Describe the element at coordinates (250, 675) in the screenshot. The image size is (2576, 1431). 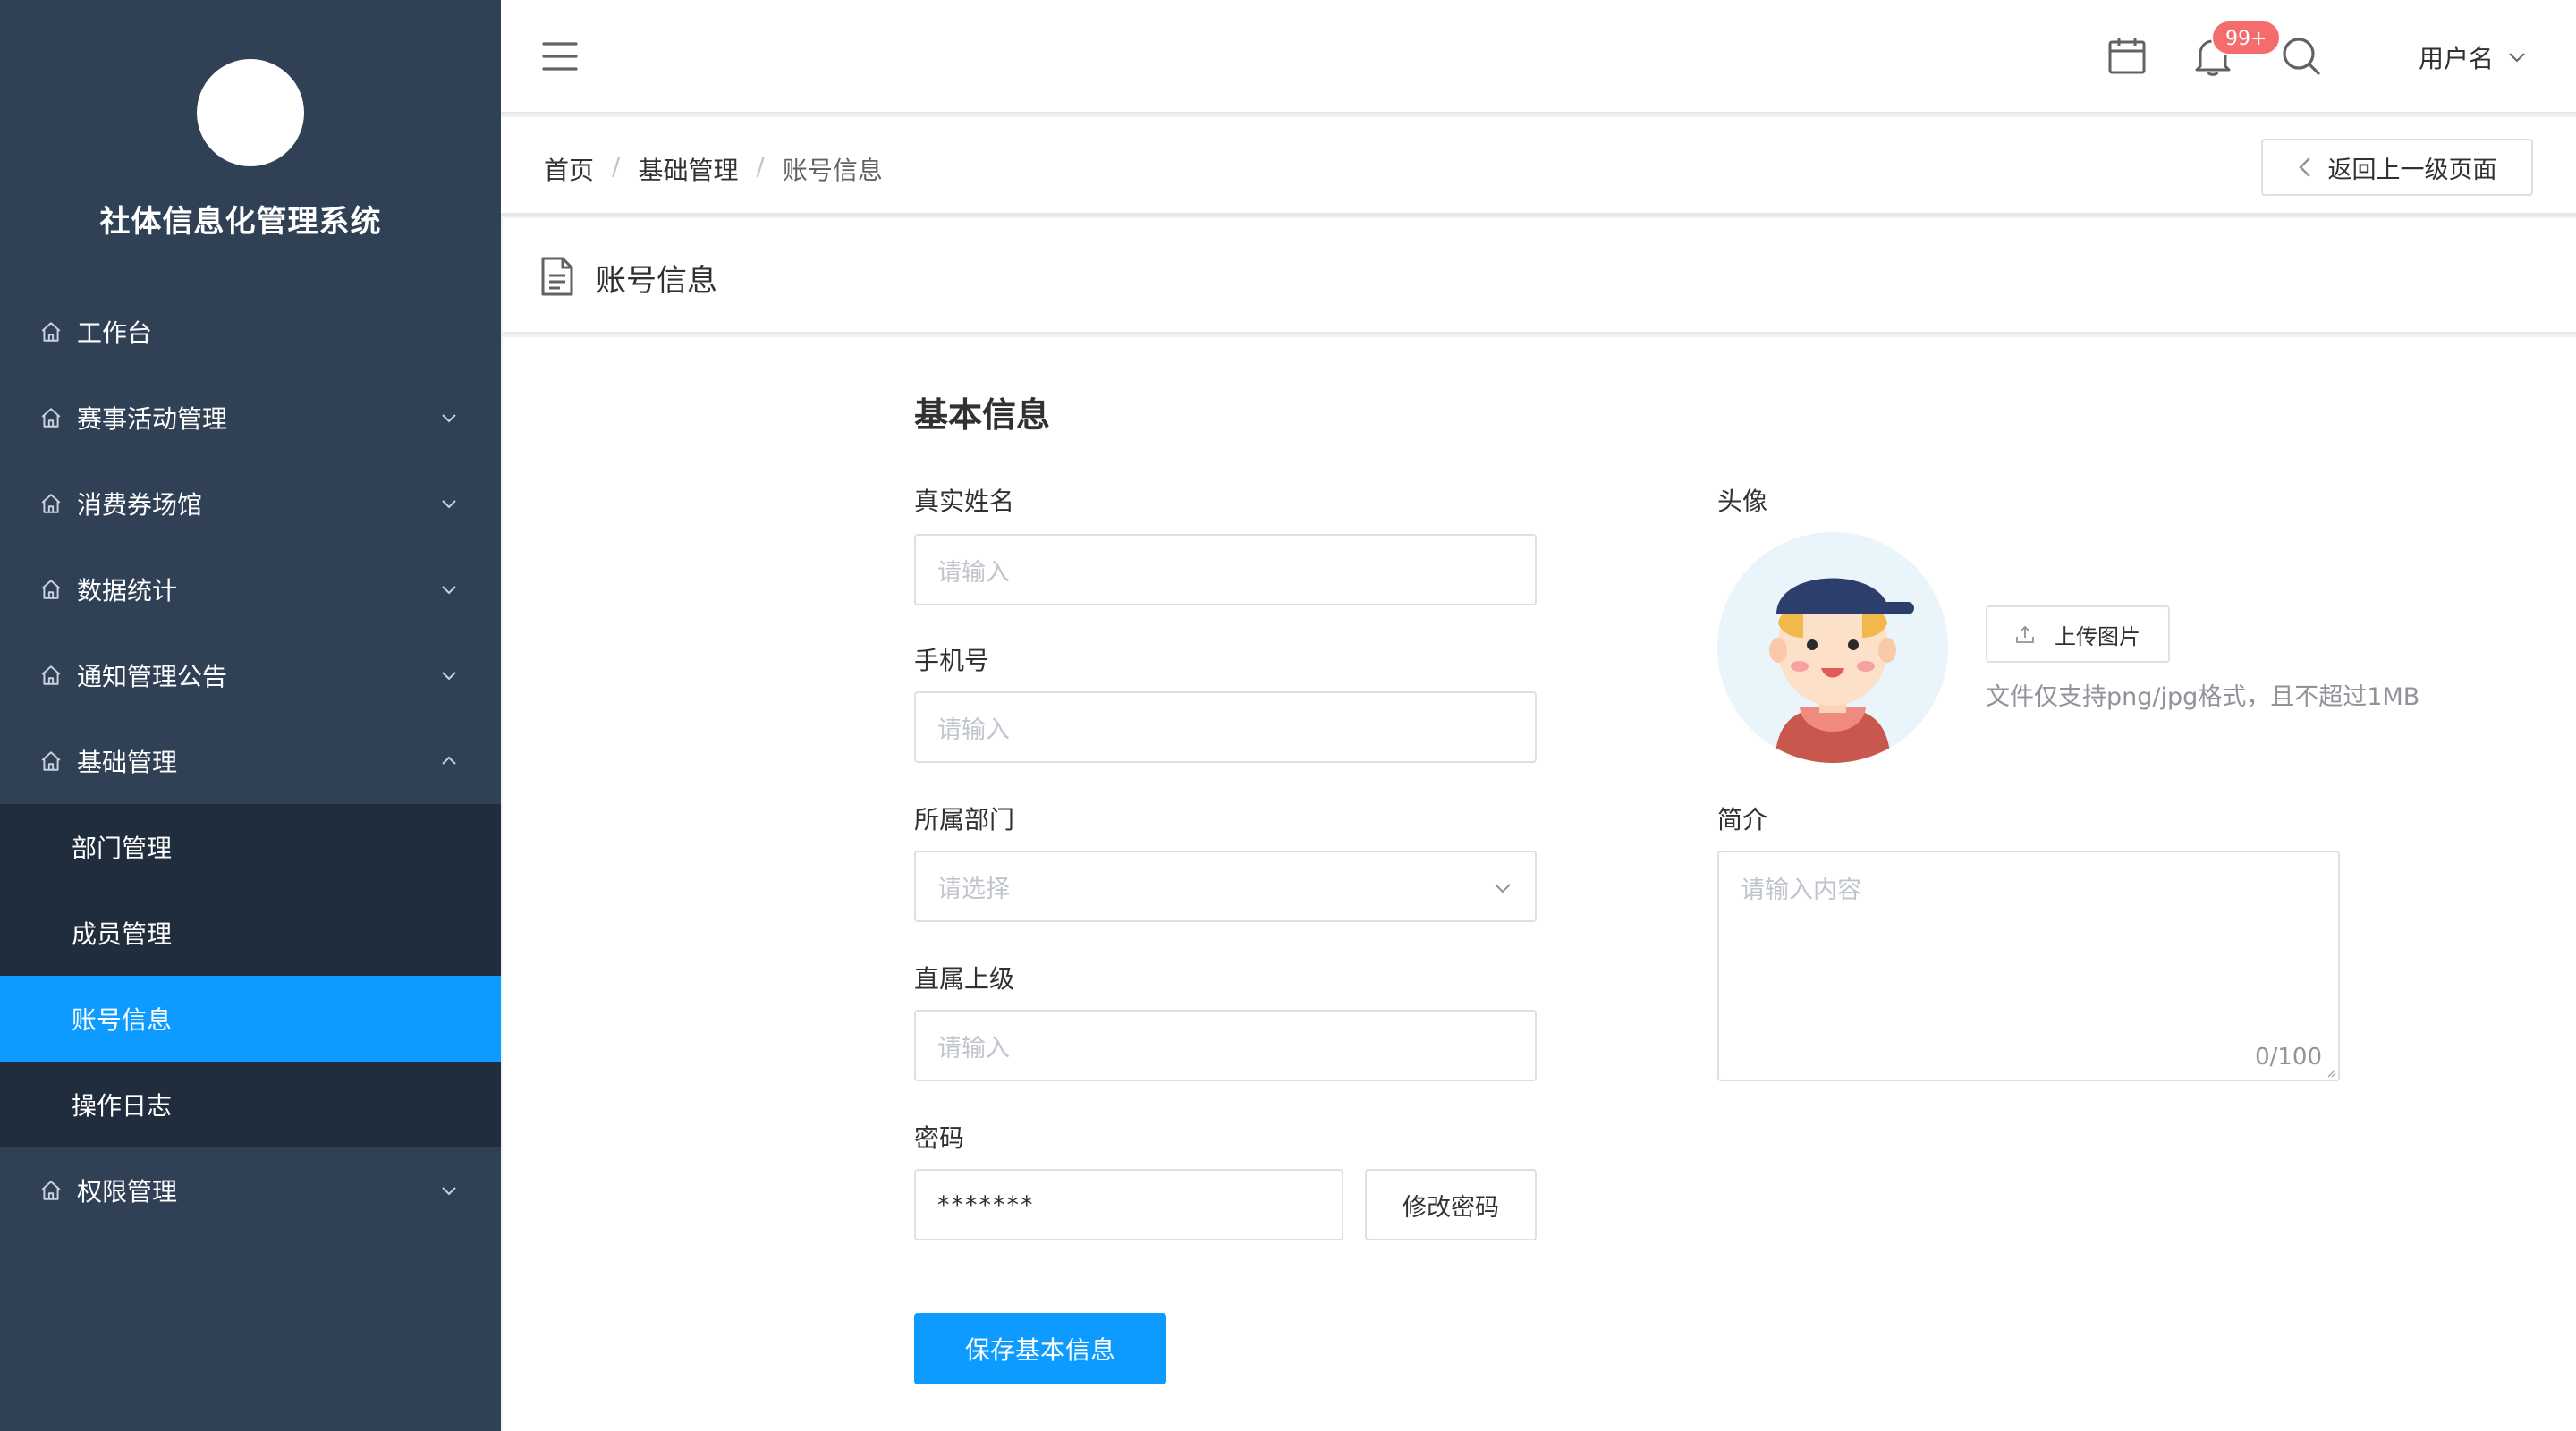
I see `sidebar-item-notices: 通知管理公告` at that location.